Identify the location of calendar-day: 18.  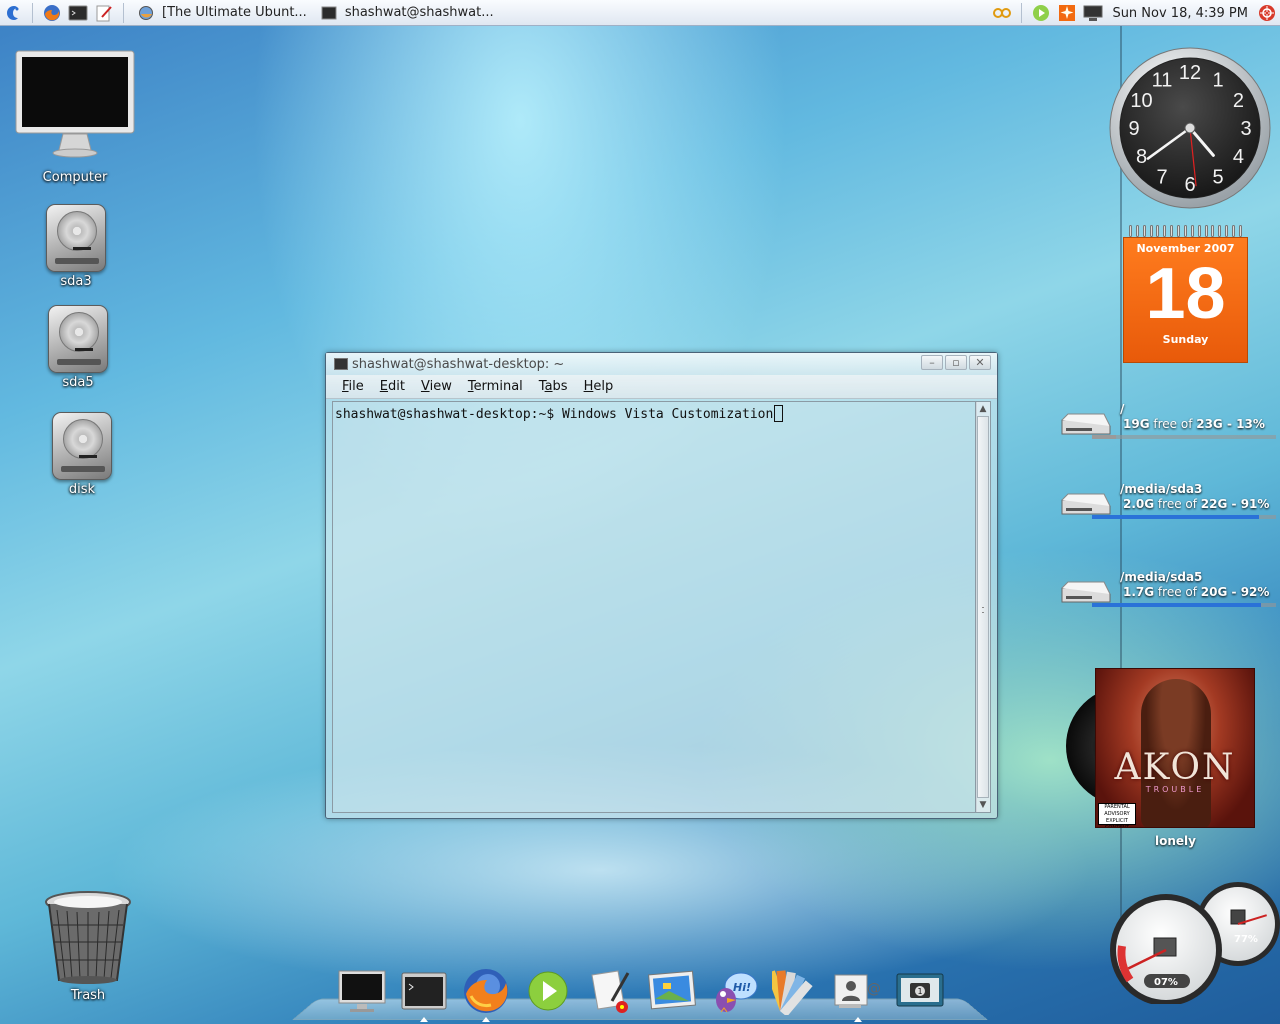
(1185, 294).